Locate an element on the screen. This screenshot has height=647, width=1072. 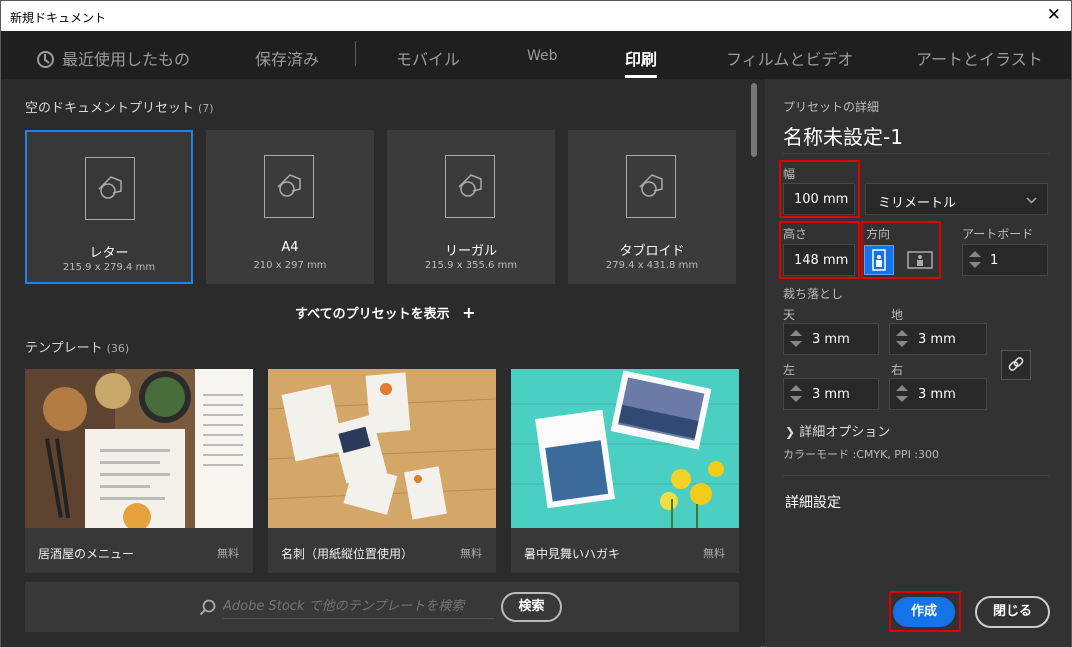
template-card: 居酒屋のメニュー 無料 is located at coordinates (139, 471).